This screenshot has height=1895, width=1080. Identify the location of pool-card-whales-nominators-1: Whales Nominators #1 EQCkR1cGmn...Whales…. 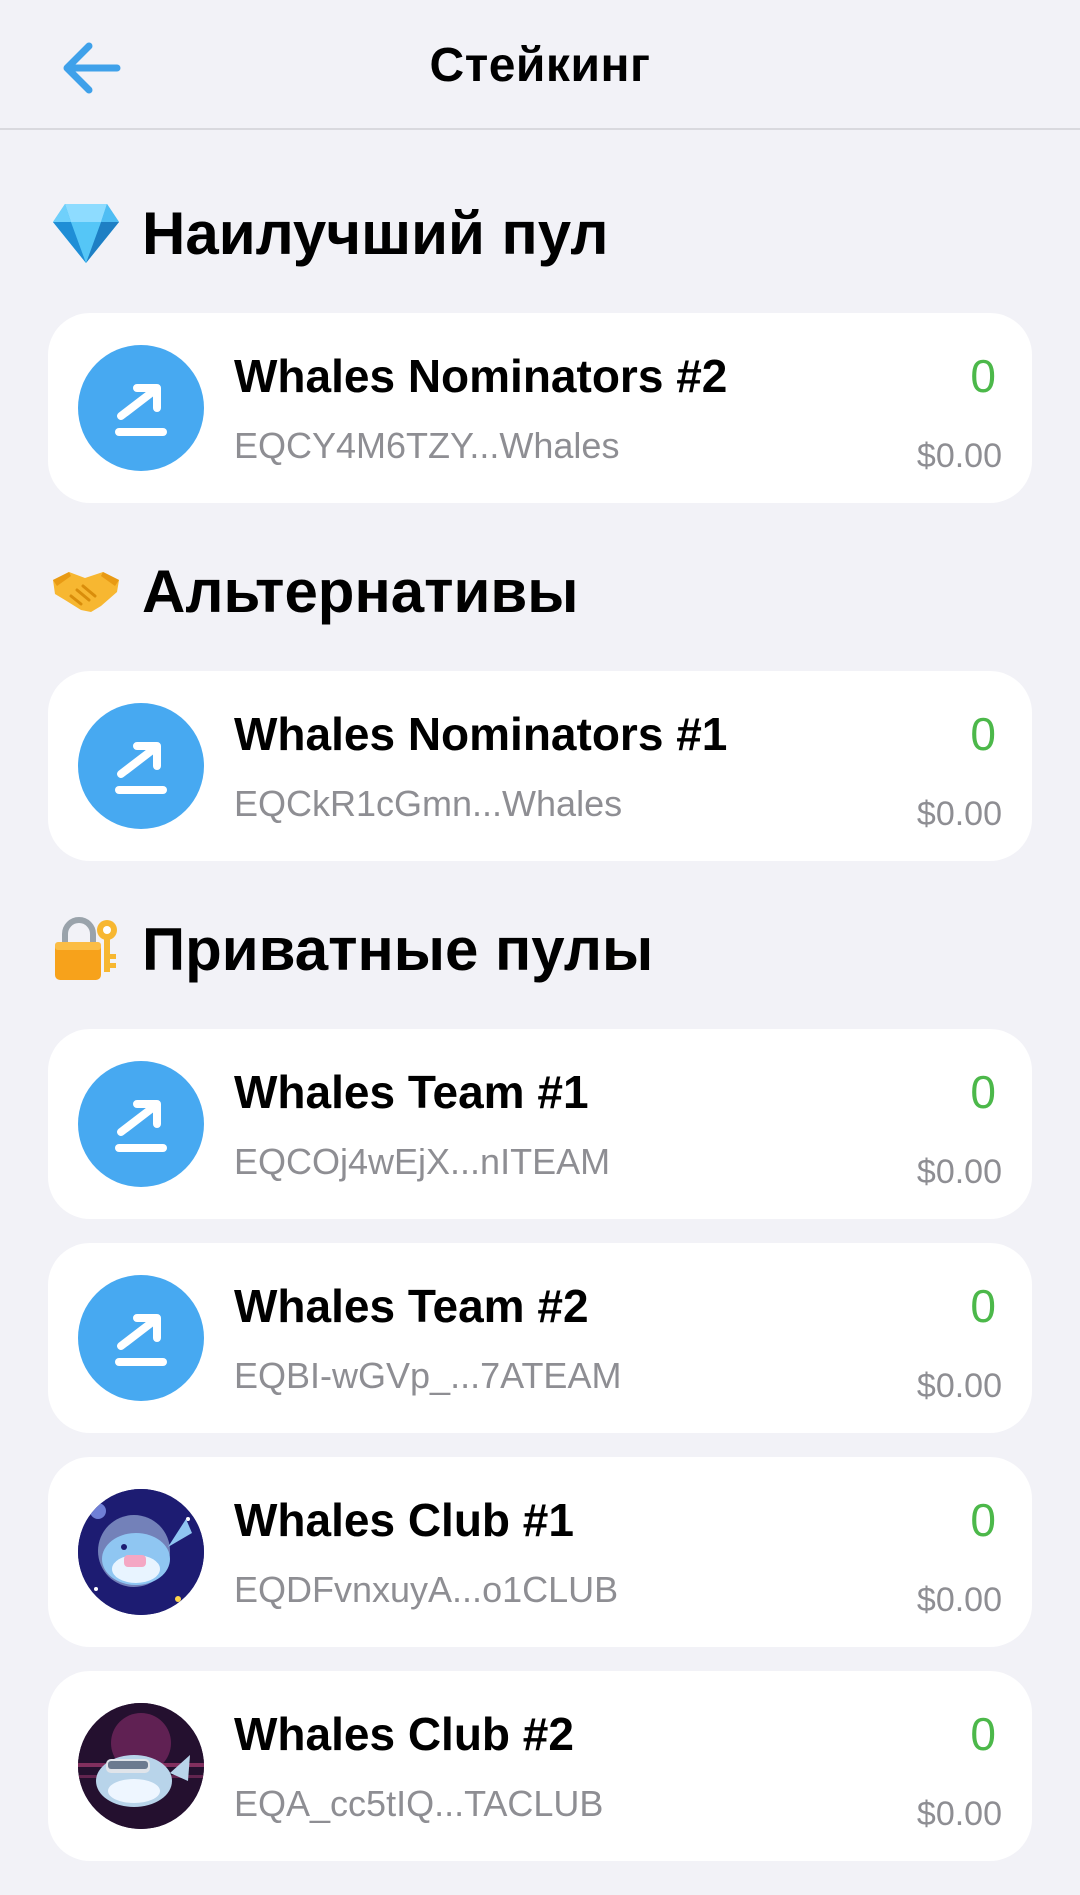
(540, 766).